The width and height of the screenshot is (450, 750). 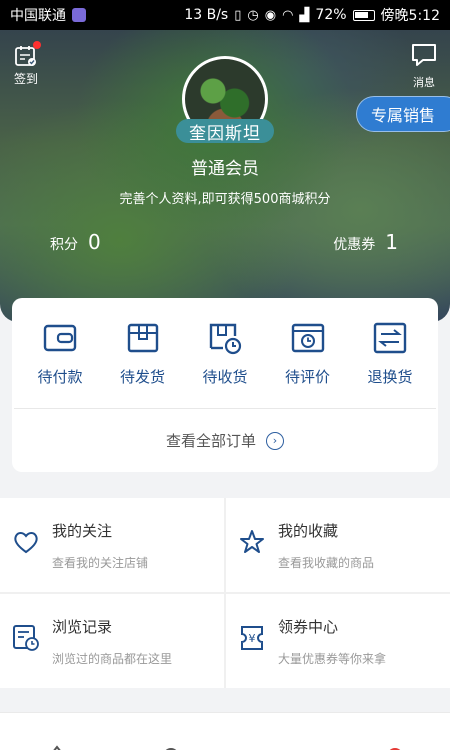 What do you see at coordinates (225, 169) in the screenshot?
I see `member-level: 普通会员` at bounding box center [225, 169].